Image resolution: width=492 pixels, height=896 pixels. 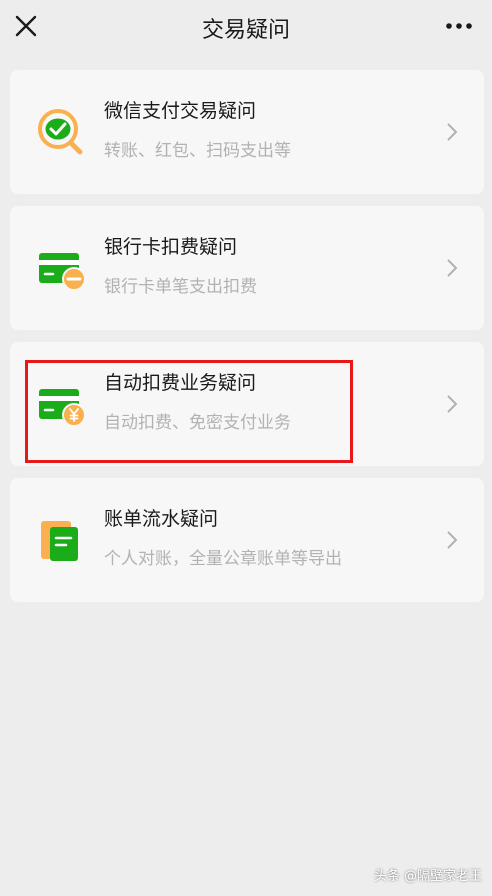 I want to click on more-dots-icon, so click(x=459, y=26).